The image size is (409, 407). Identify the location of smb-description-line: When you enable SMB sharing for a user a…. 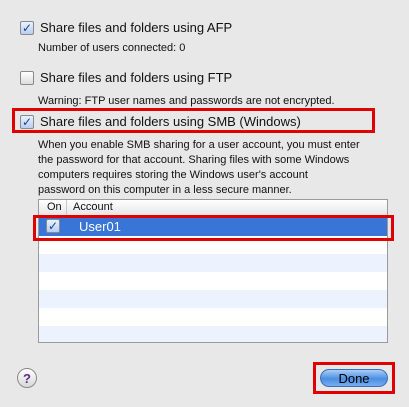
(199, 145).